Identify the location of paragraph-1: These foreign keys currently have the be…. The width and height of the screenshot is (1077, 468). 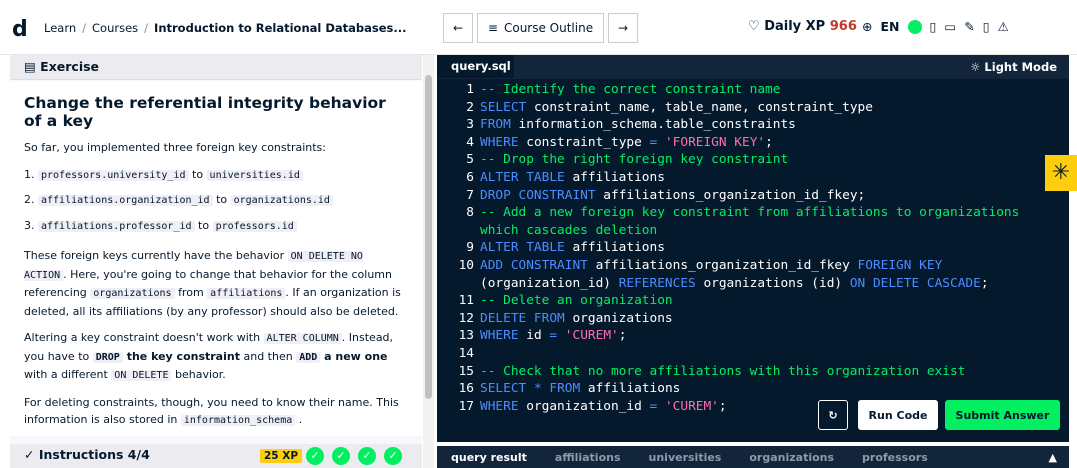
(216, 283).